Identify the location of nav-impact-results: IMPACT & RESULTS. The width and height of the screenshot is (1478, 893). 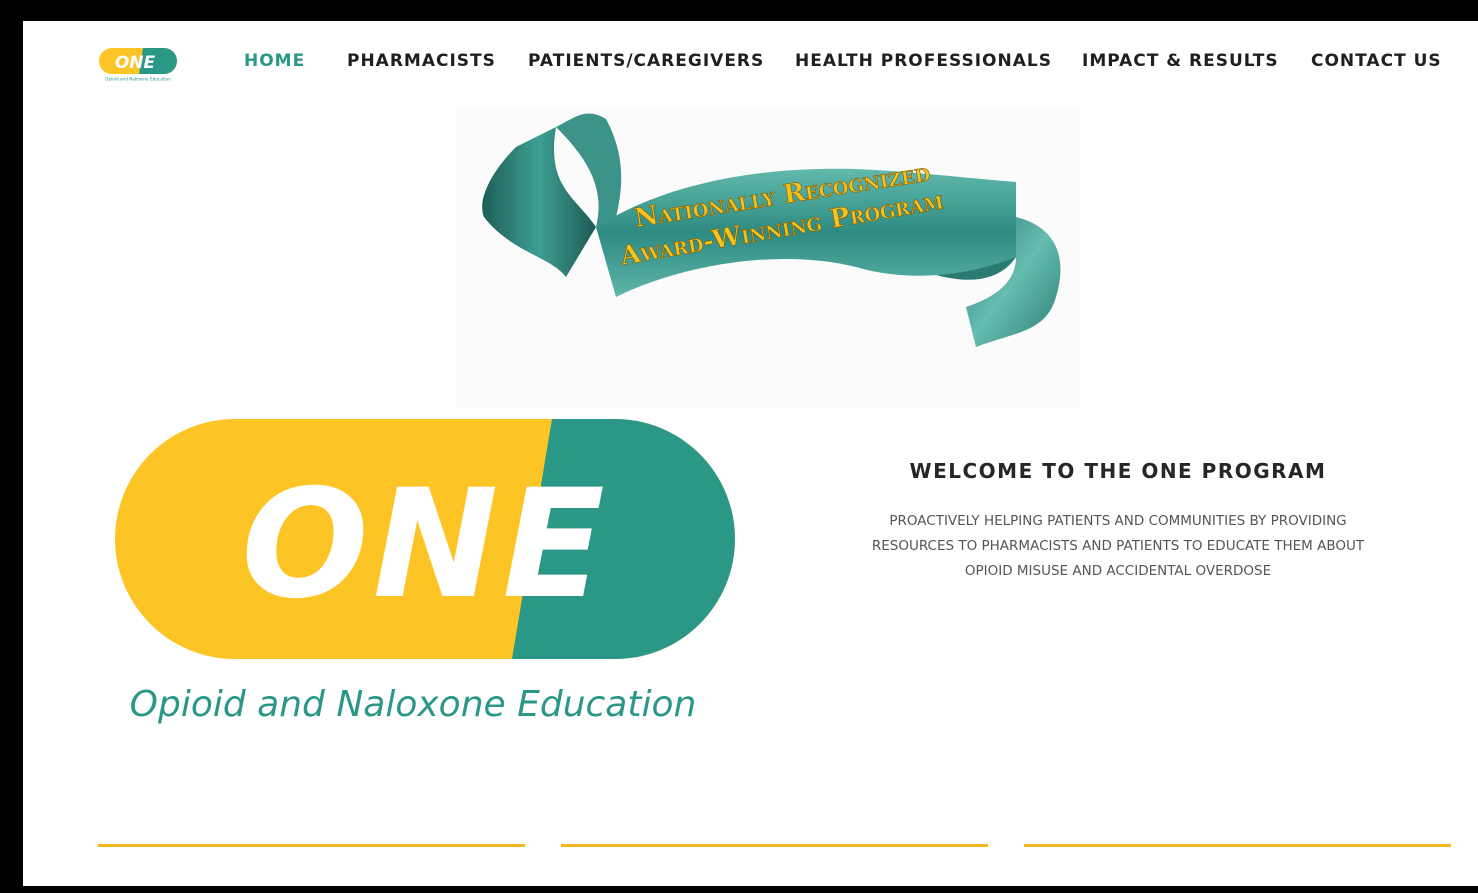
(1180, 61).